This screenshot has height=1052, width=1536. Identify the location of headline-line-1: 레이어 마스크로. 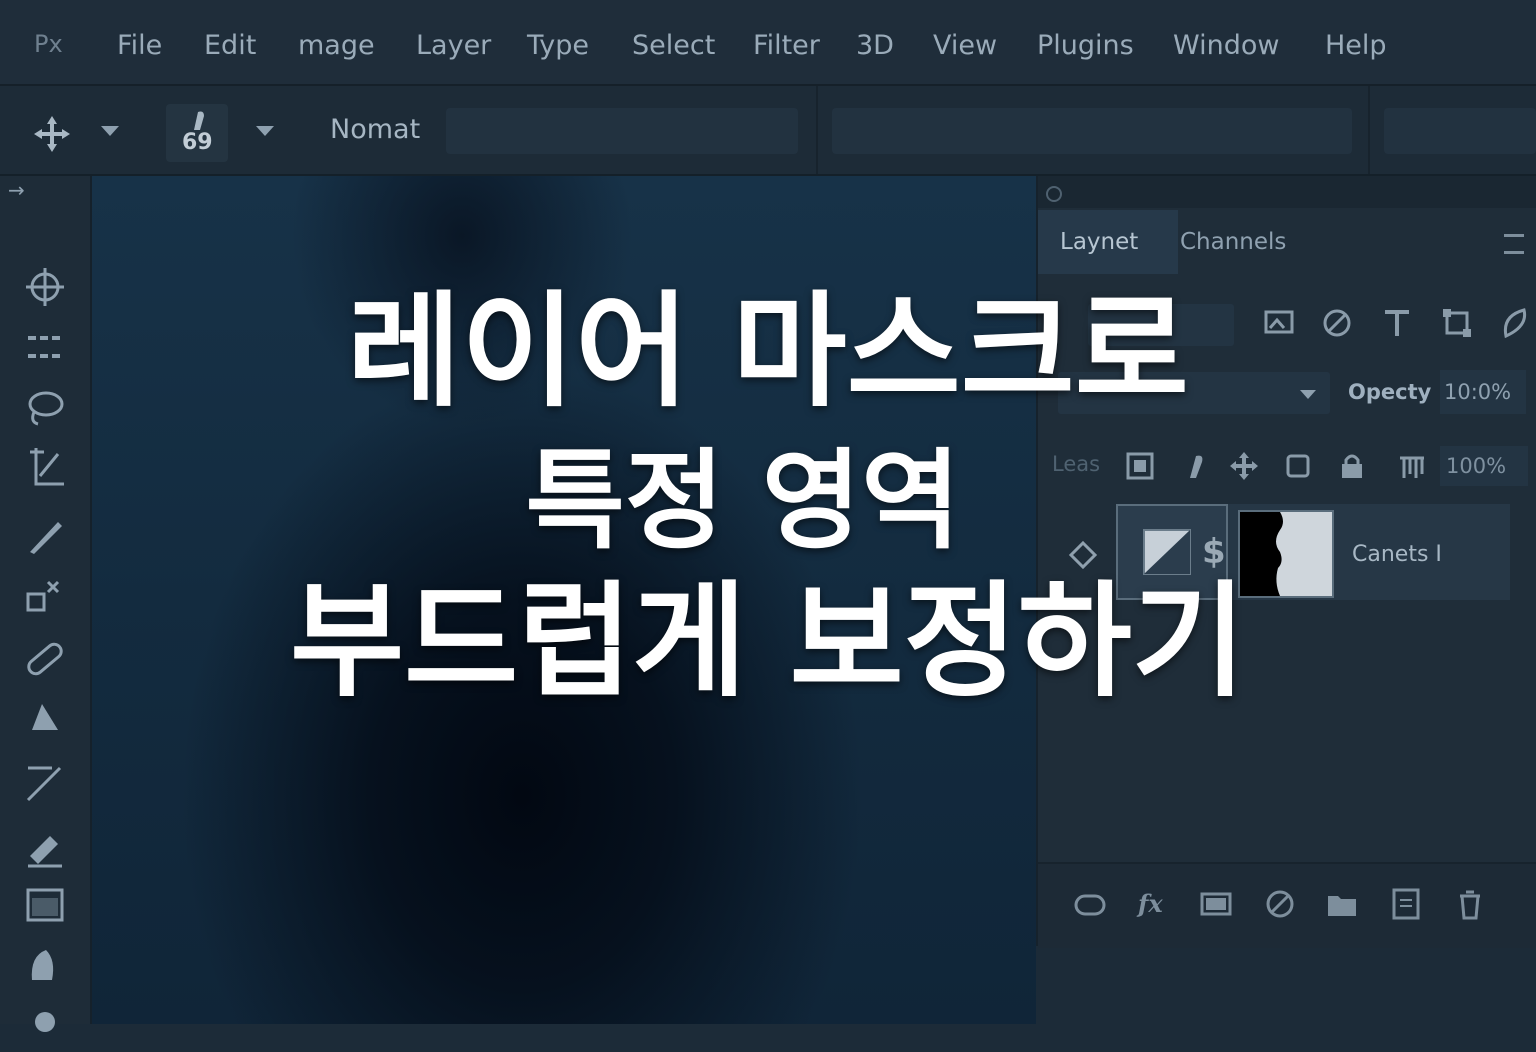
(768, 352).